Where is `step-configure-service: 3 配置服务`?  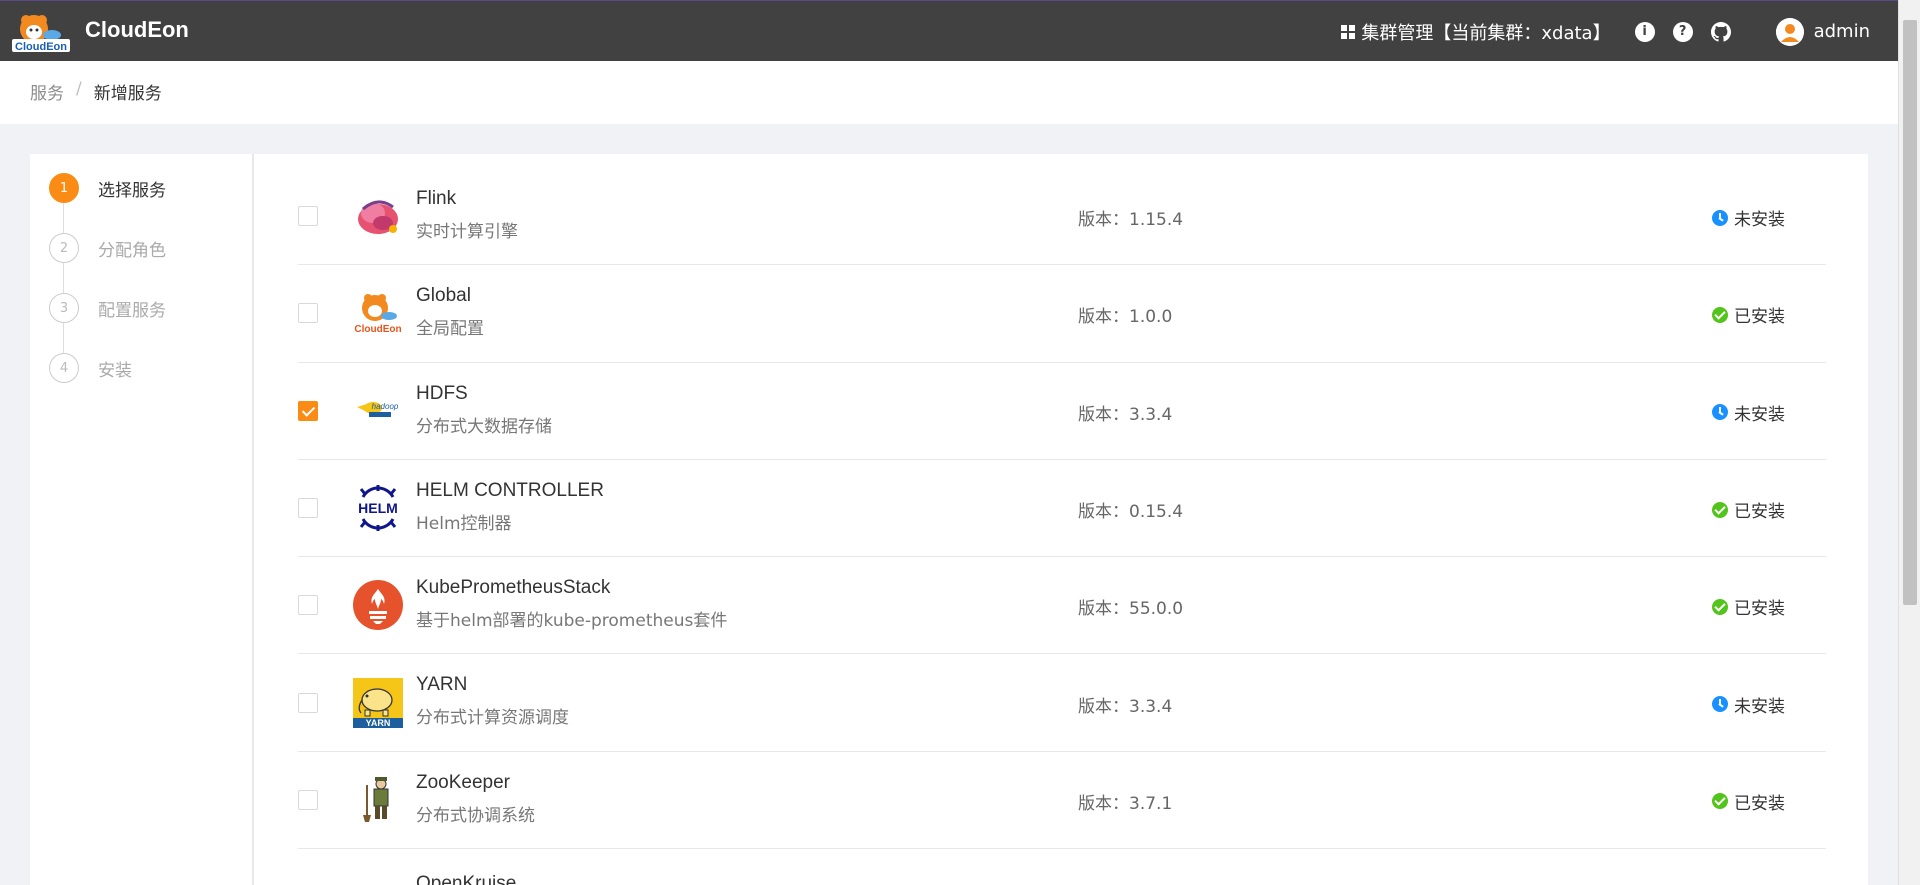 step-configure-service: 3 配置服务 is located at coordinates (107, 308).